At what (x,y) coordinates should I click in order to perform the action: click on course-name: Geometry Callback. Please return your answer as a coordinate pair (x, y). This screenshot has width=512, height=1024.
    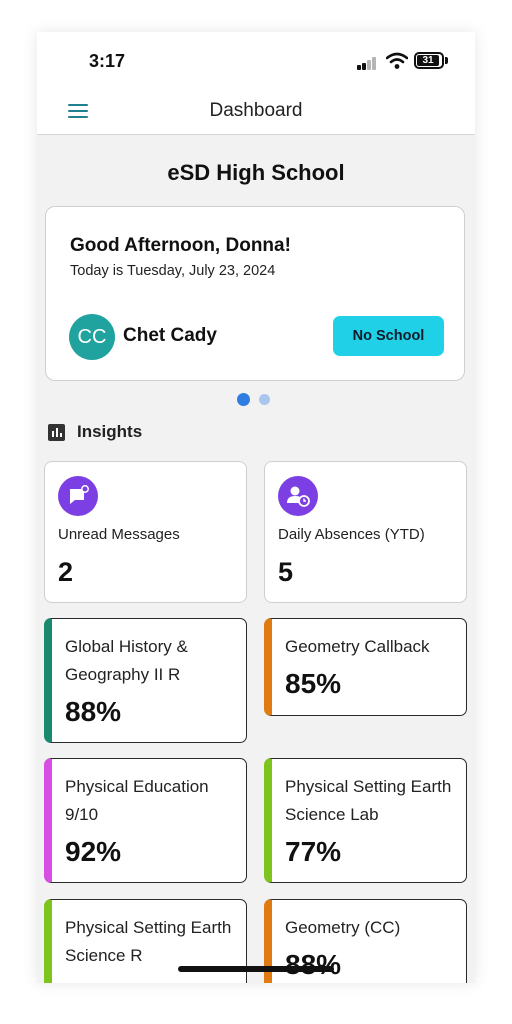
    Looking at the image, I should click on (357, 646).